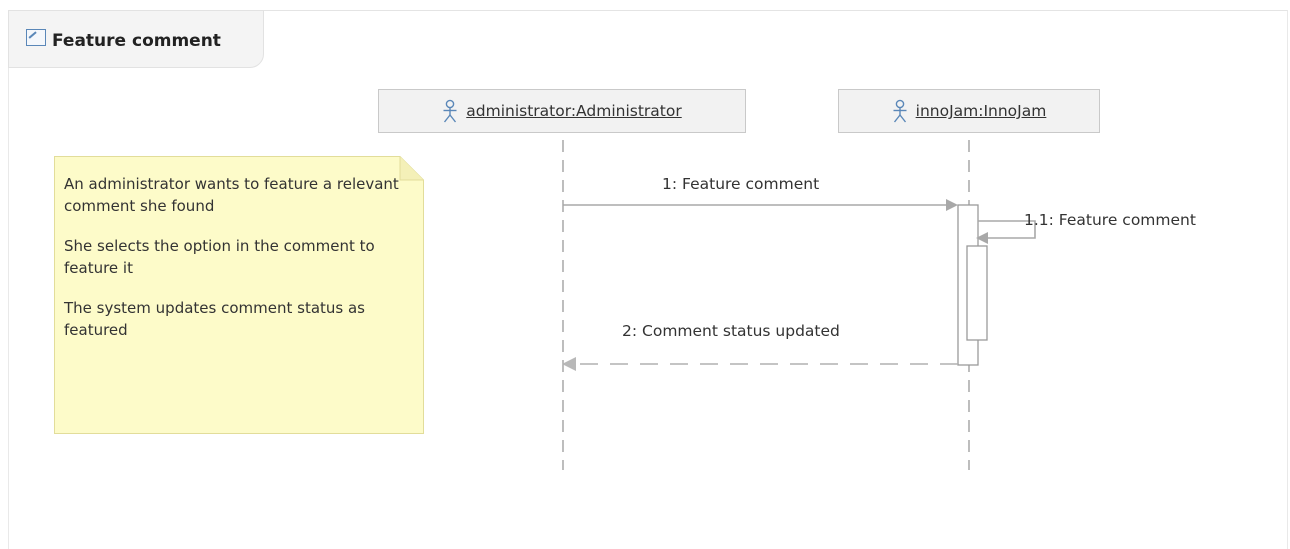 The image size is (1290, 549). Describe the element at coordinates (741, 184) in the screenshot. I see `message-1-label: 1: Feature comment` at that location.